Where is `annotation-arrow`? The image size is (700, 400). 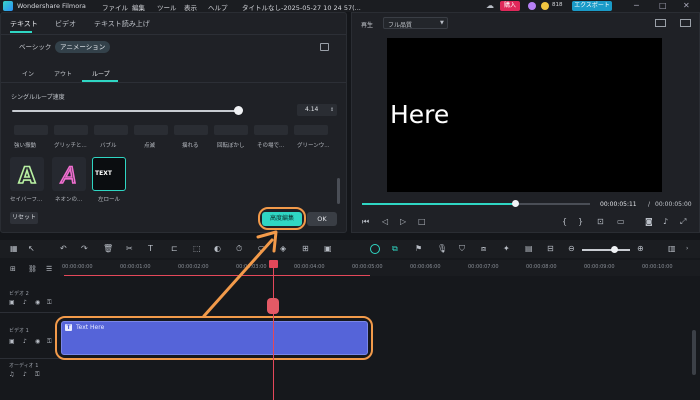 annotation-arrow is located at coordinates (240, 274).